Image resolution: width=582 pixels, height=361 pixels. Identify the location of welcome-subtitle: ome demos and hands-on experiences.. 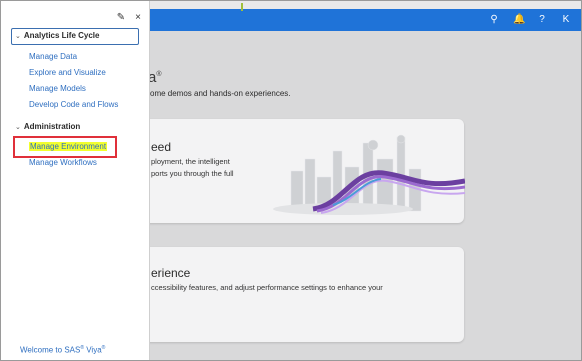
(220, 93).